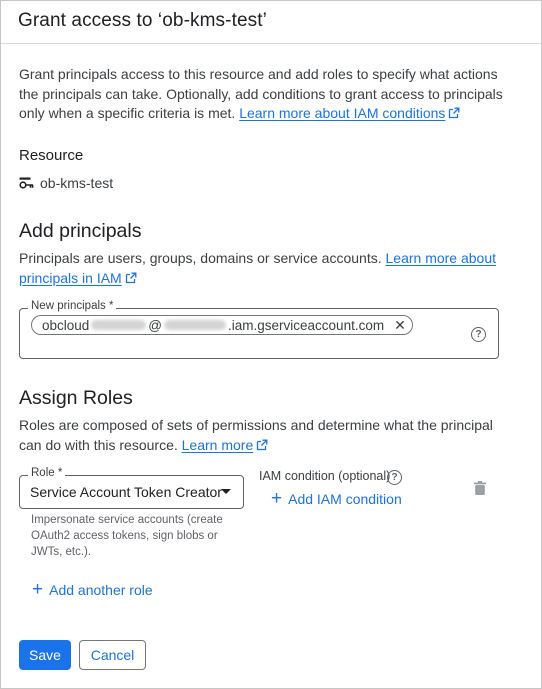 The height and width of the screenshot is (689, 542). Describe the element at coordinates (225, 445) in the screenshot. I see `roles-learn-more-link: Learn more` at that location.